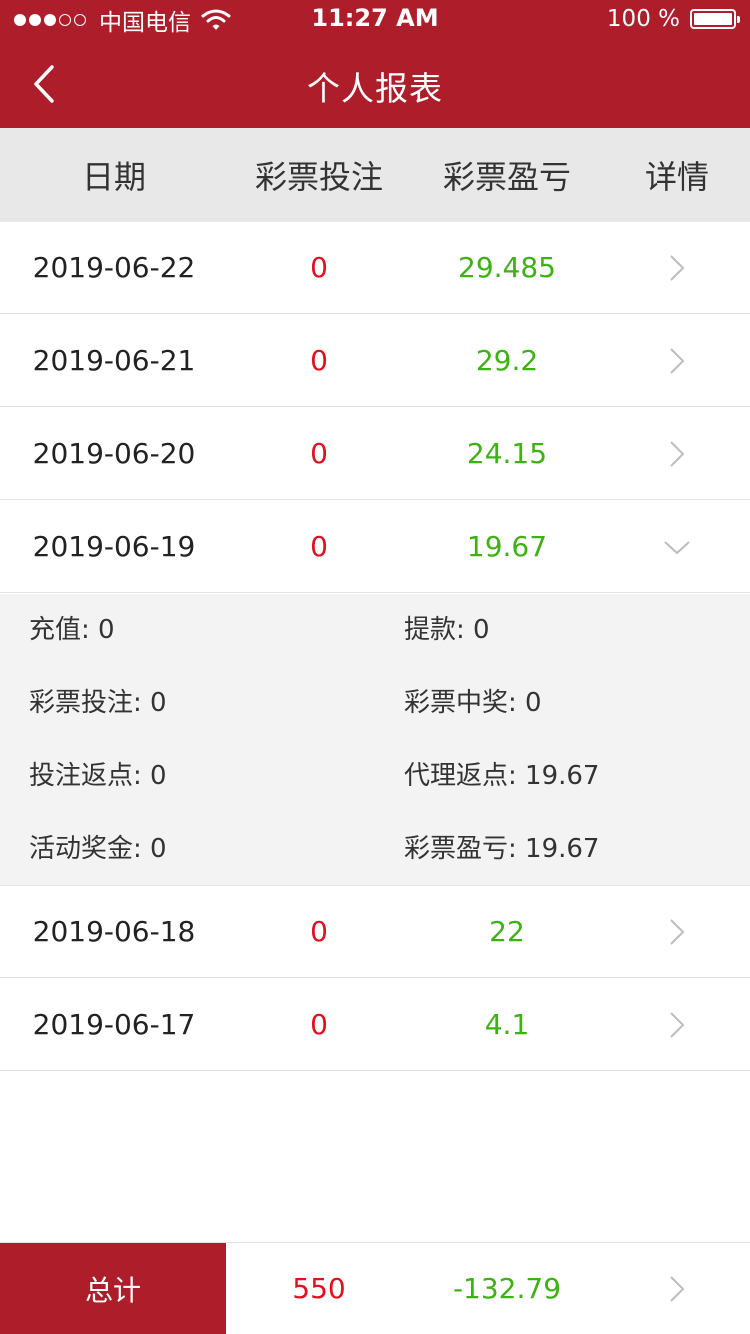  I want to click on total-label: 总计, so click(113, 1288).